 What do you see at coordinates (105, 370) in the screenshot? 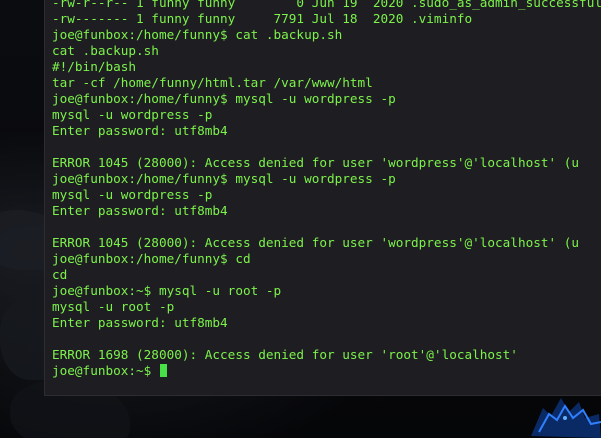
I see `terminal-prompt: joe@funbox:~$` at bounding box center [105, 370].